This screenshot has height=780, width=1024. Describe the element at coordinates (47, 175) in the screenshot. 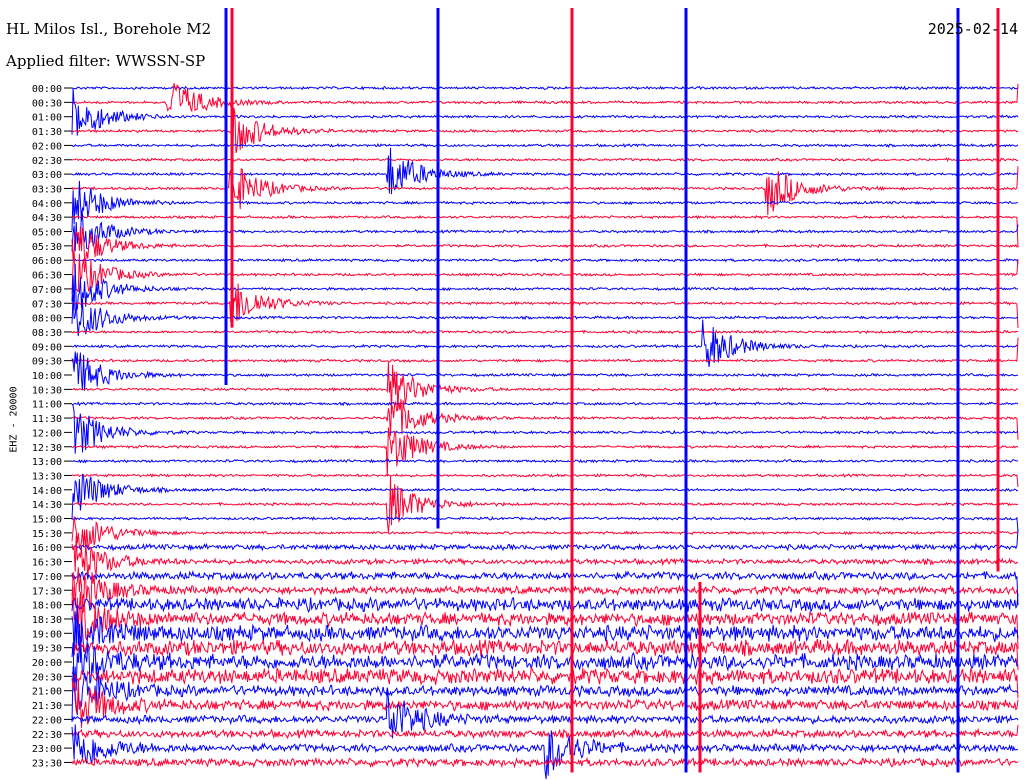

I see `row-time-label: 03:00` at that location.